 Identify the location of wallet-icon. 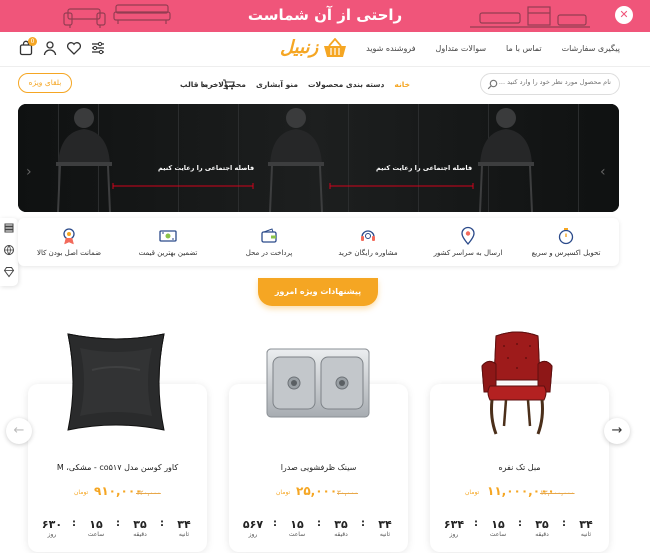
(269, 235).